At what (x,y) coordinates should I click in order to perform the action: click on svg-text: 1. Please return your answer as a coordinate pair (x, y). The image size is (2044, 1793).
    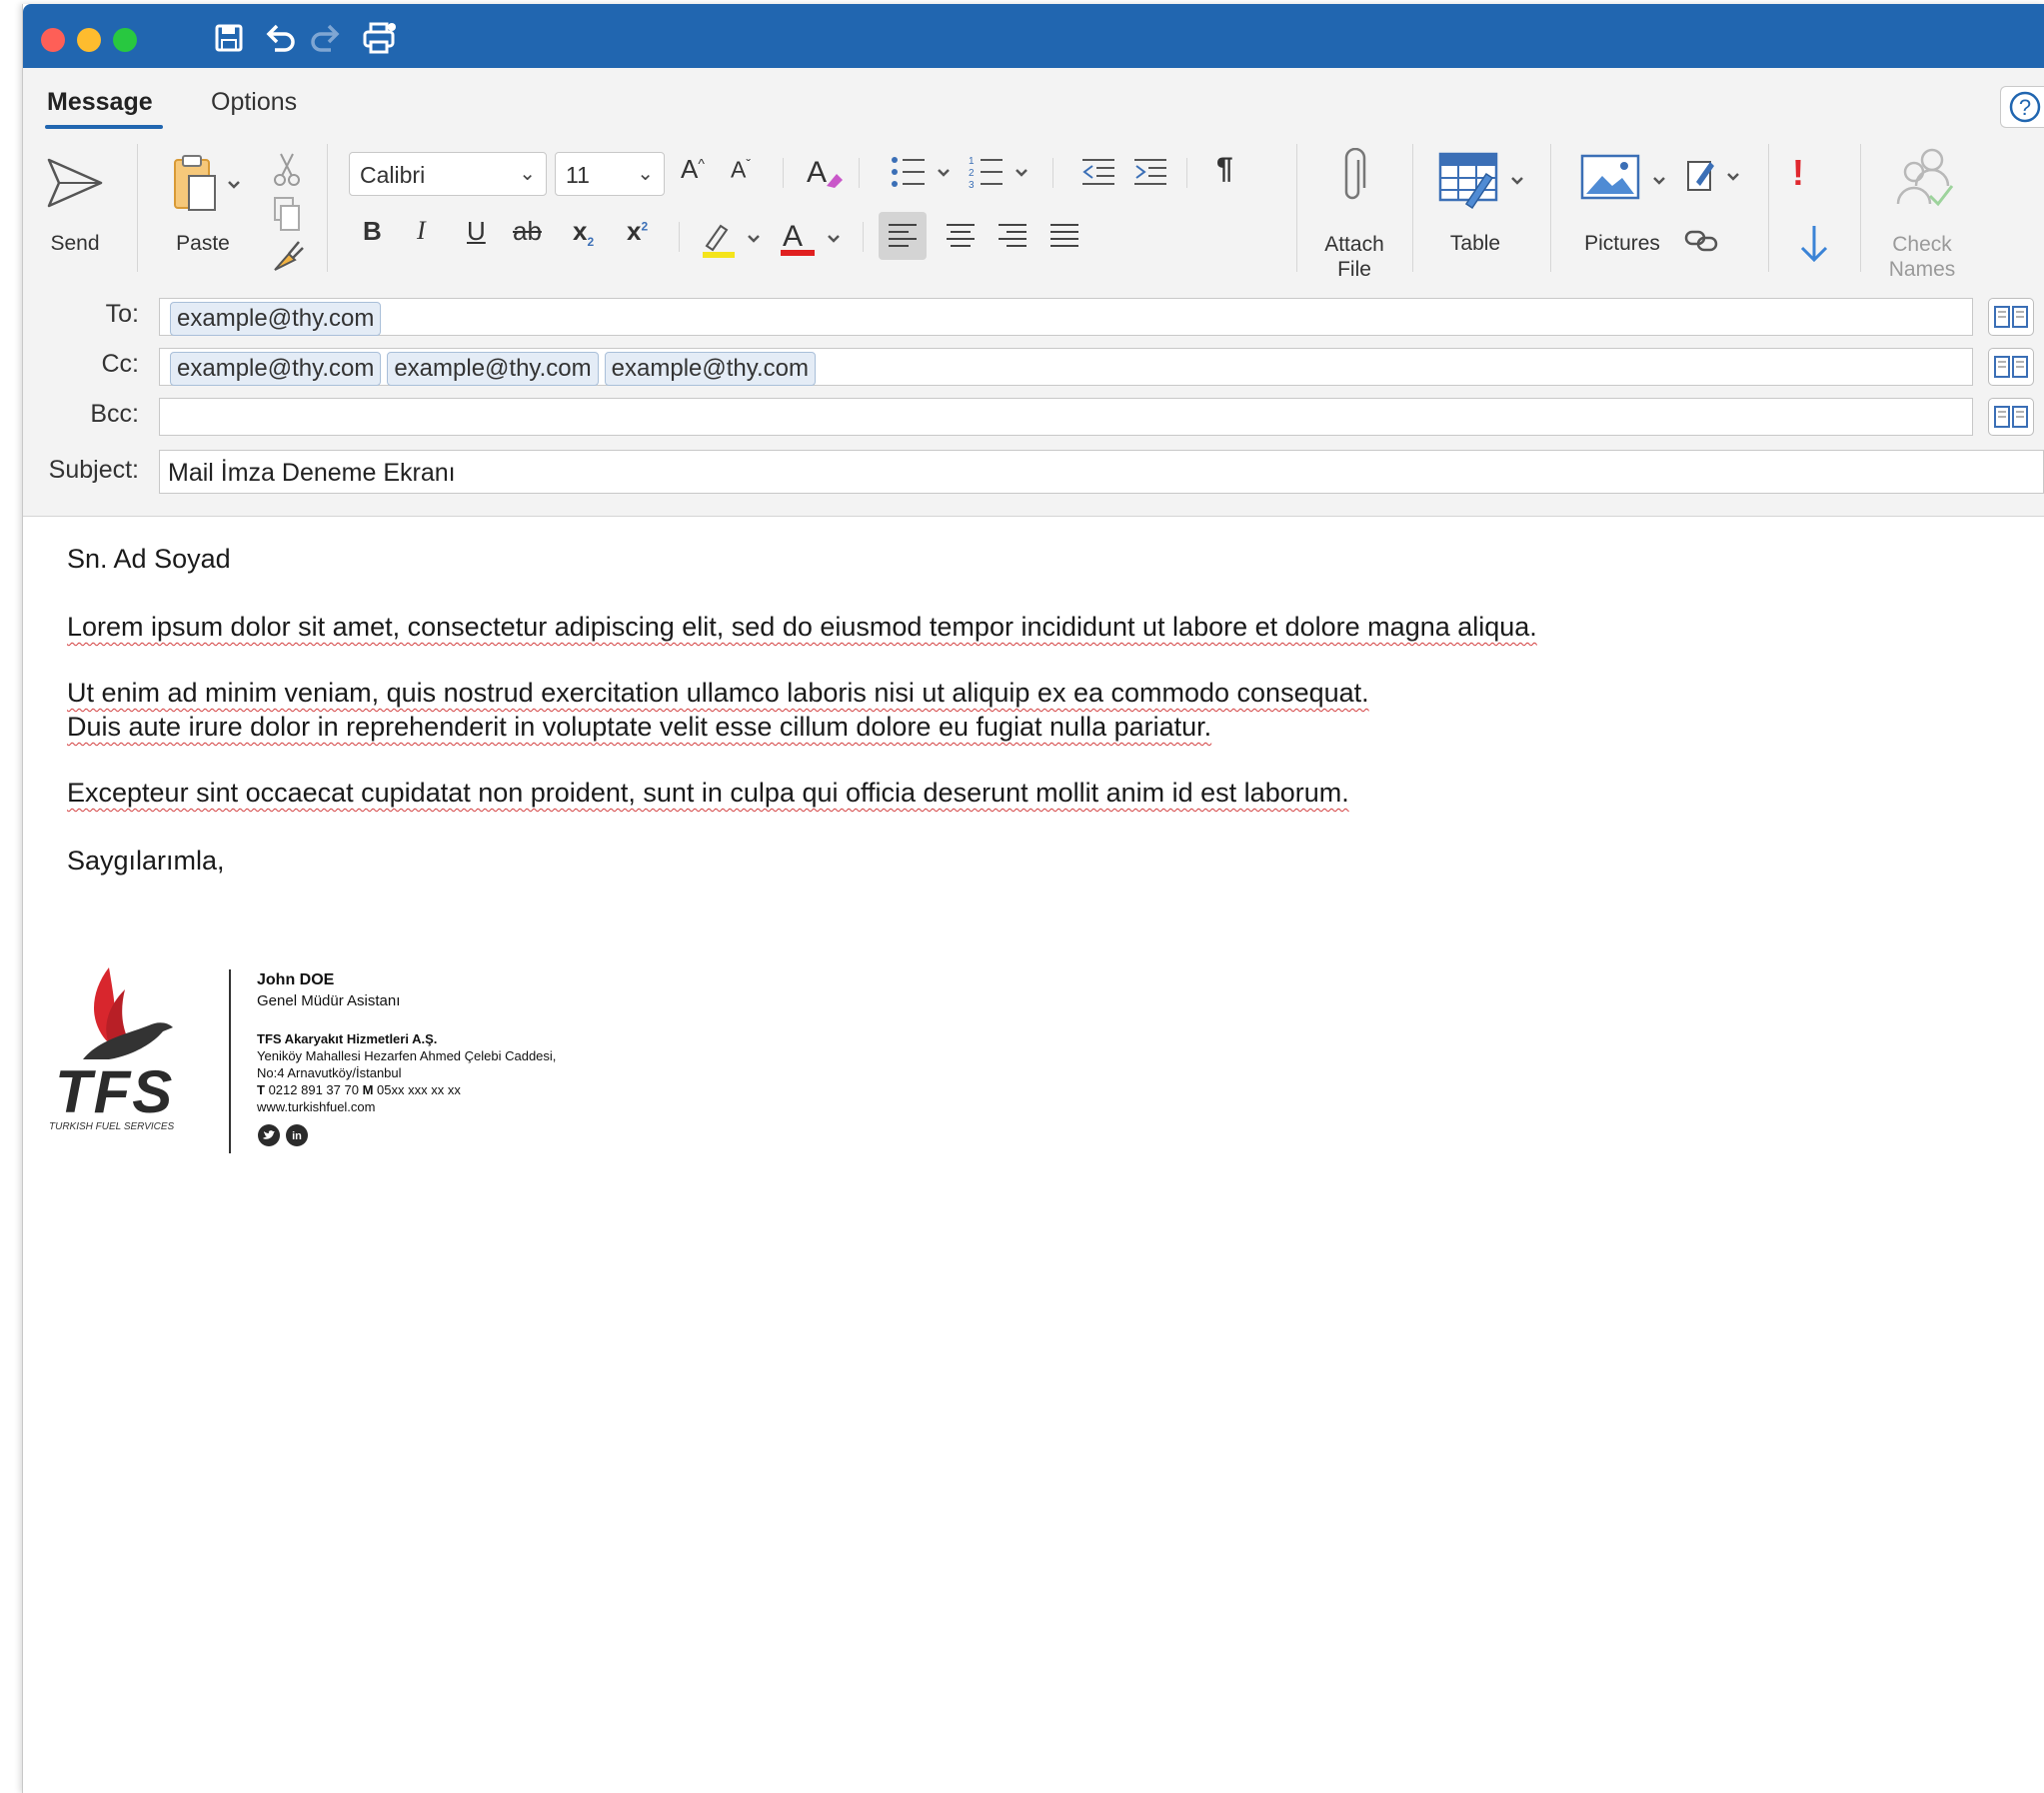
    Looking at the image, I should click on (972, 161).